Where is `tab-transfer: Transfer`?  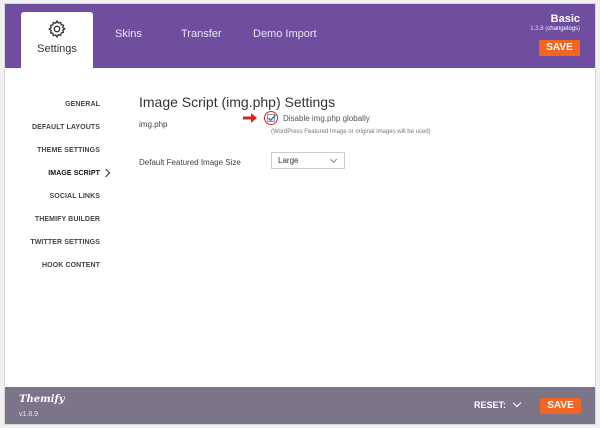
tab-transfer: Transfer is located at coordinates (201, 40).